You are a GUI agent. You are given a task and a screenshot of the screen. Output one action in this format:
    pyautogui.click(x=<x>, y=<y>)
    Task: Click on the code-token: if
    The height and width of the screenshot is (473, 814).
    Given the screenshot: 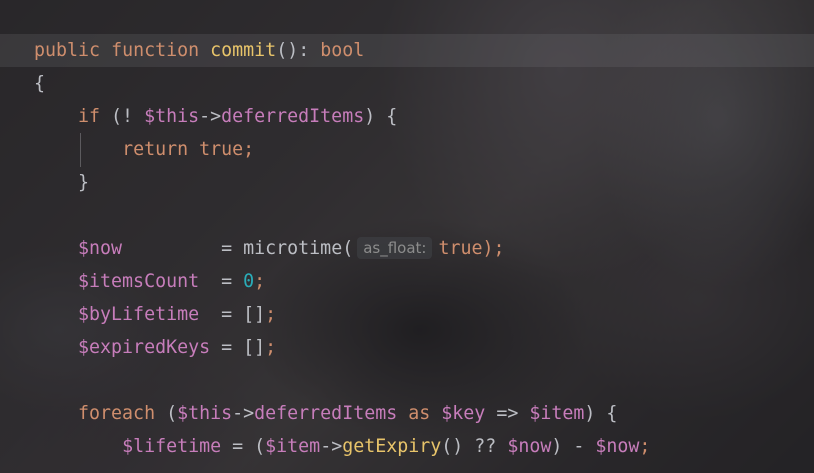 What is the action you would take?
    pyautogui.click(x=89, y=116)
    